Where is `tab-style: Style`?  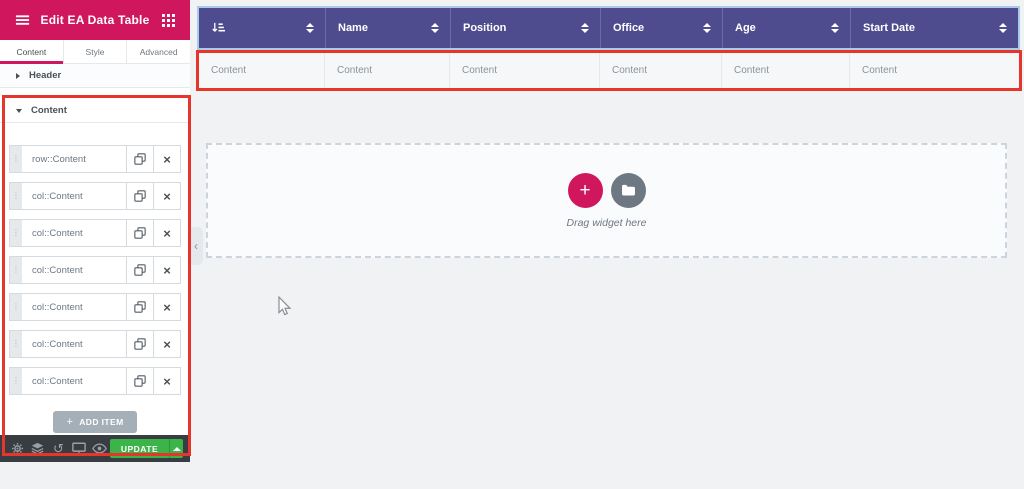 tab-style: Style is located at coordinates (96, 51).